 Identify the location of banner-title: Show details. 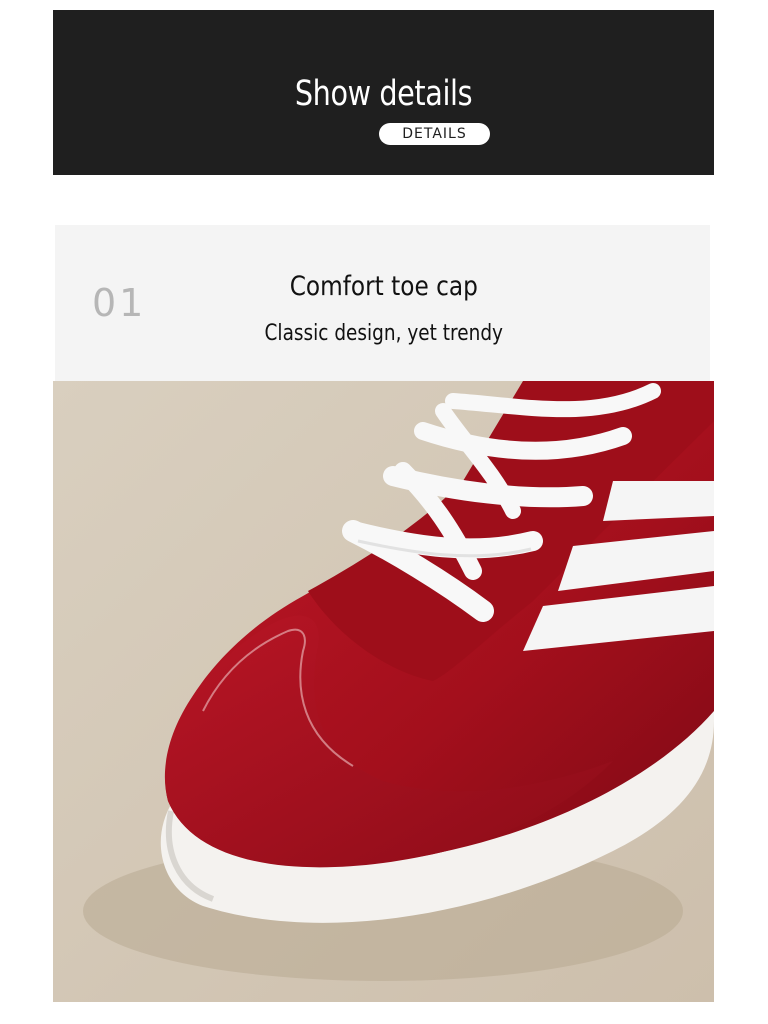
(383, 94).